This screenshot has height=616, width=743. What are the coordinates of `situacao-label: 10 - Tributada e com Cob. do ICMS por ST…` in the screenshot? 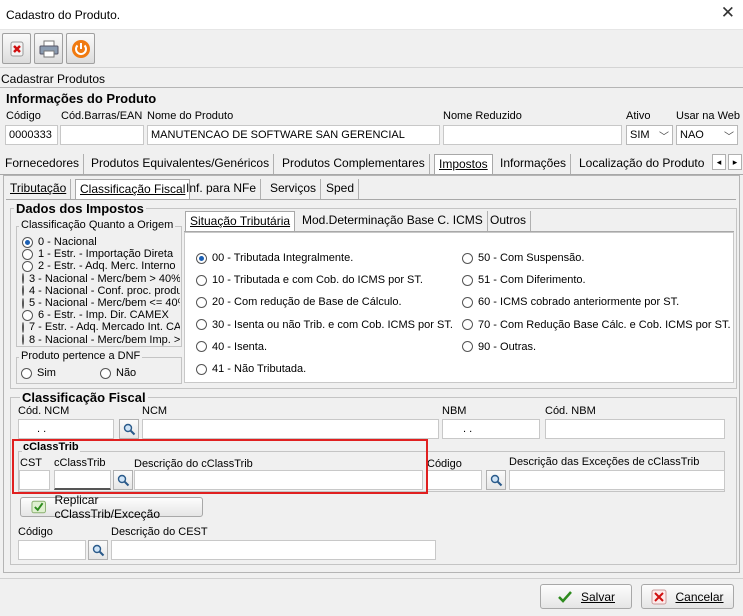 It's located at (317, 280).